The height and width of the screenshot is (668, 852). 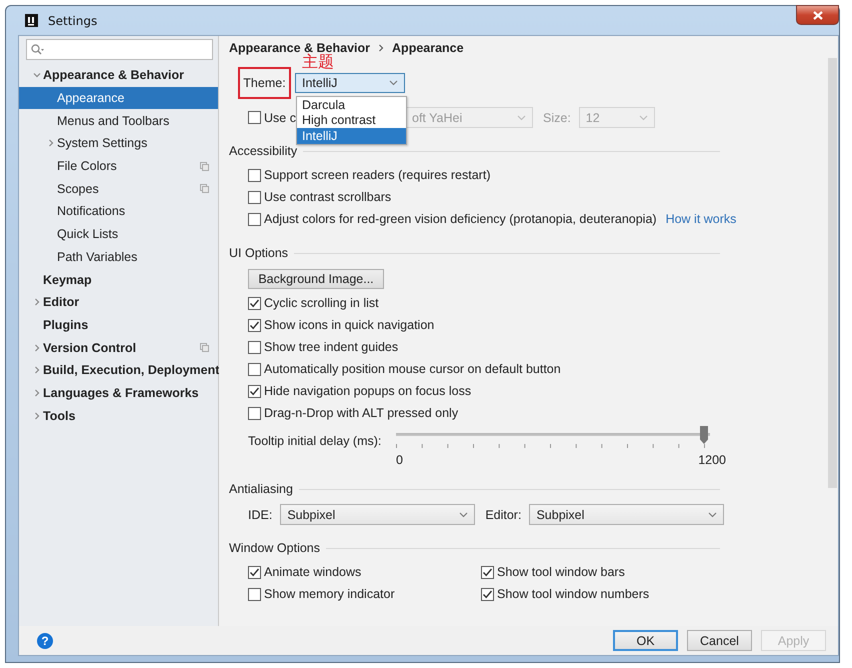 What do you see at coordinates (412, 369) in the screenshot?
I see `checkbox-label: Automatically position mouse cursor on default button` at bounding box center [412, 369].